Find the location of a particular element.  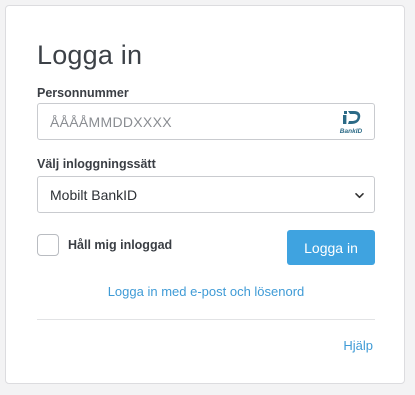

divider is located at coordinates (206, 319).